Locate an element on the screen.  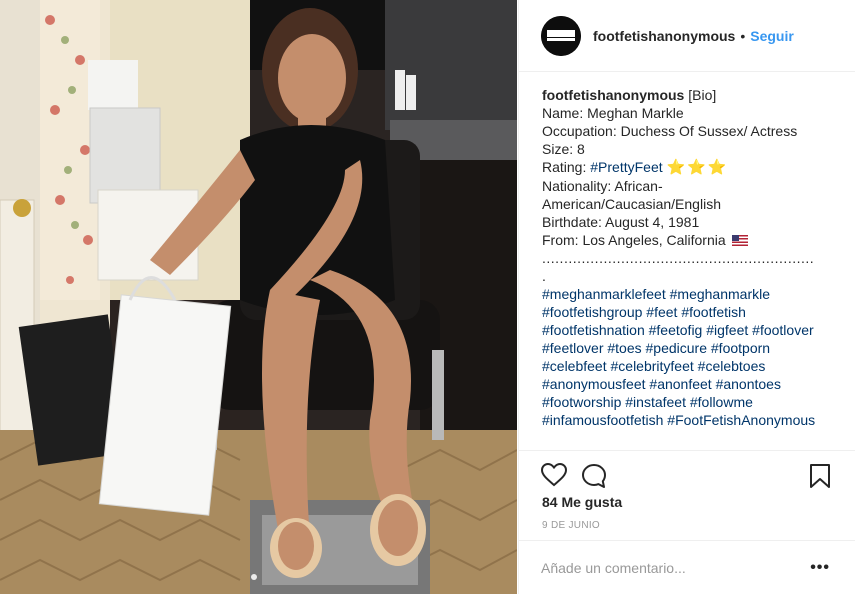
rating-prefix: Rating: is located at coordinates (566, 167).